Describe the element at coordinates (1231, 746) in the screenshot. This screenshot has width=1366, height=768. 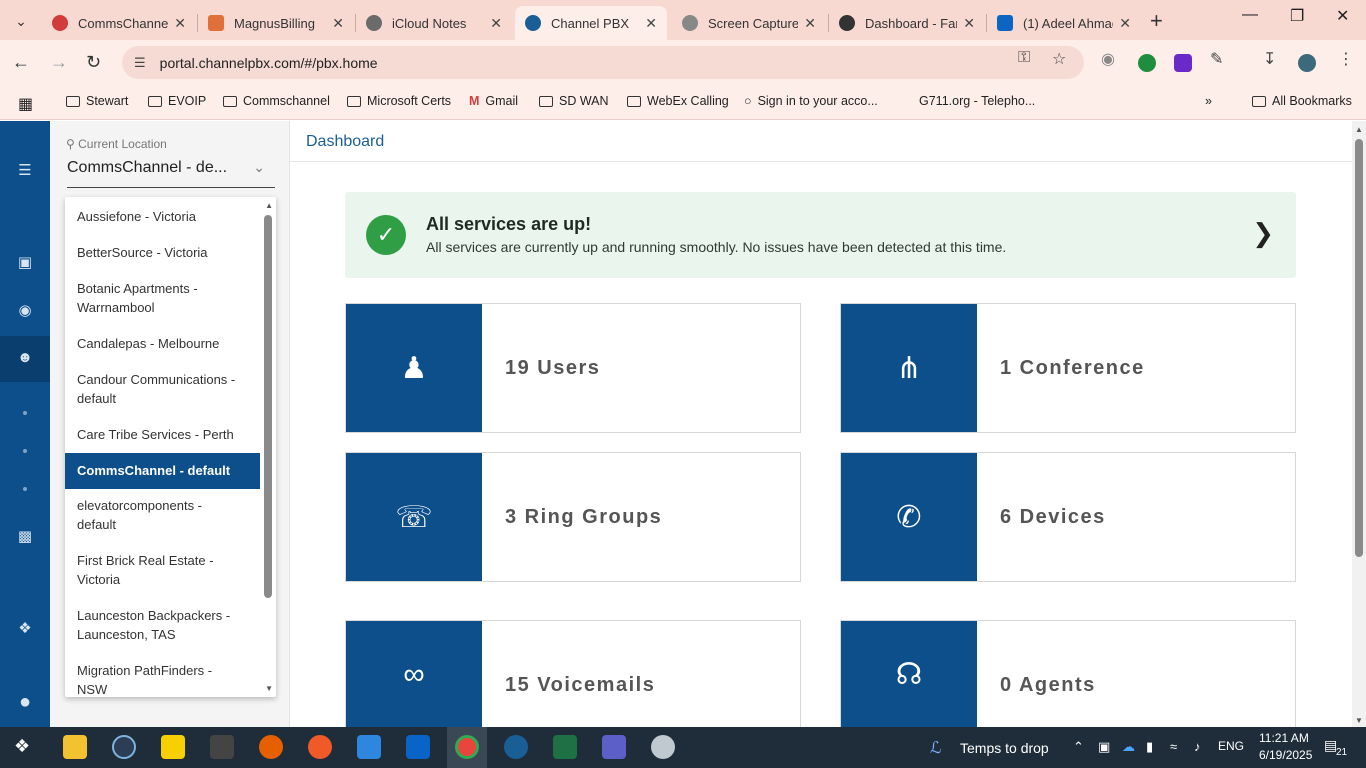
I see `language-indicator: ENG` at that location.